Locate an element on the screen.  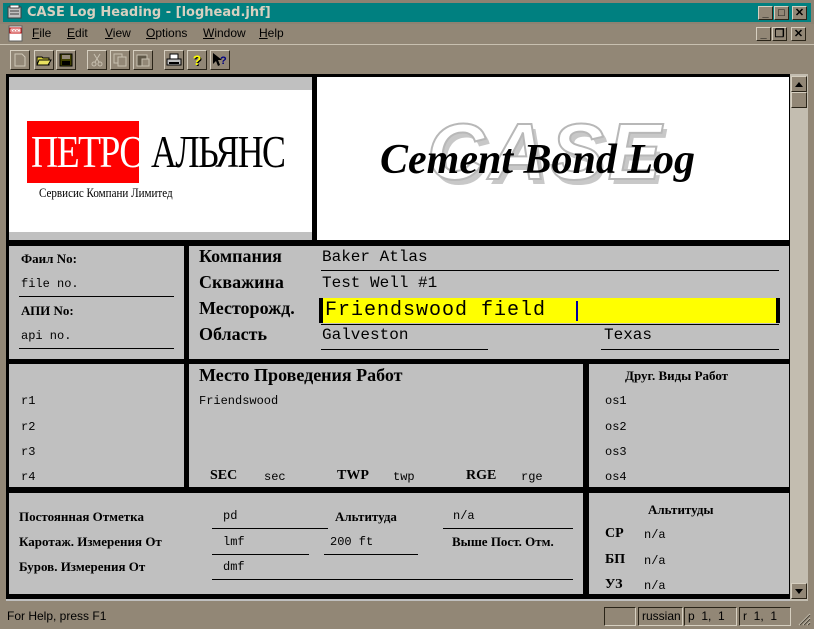
remark-3: r3 is located at coordinates (28, 452).